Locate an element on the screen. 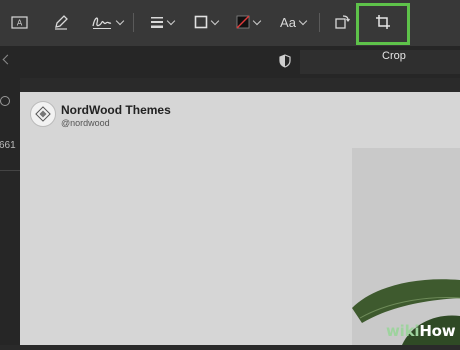 Image resolution: width=460 pixels, height=350 pixels. post-image is located at coordinates (406, 246).